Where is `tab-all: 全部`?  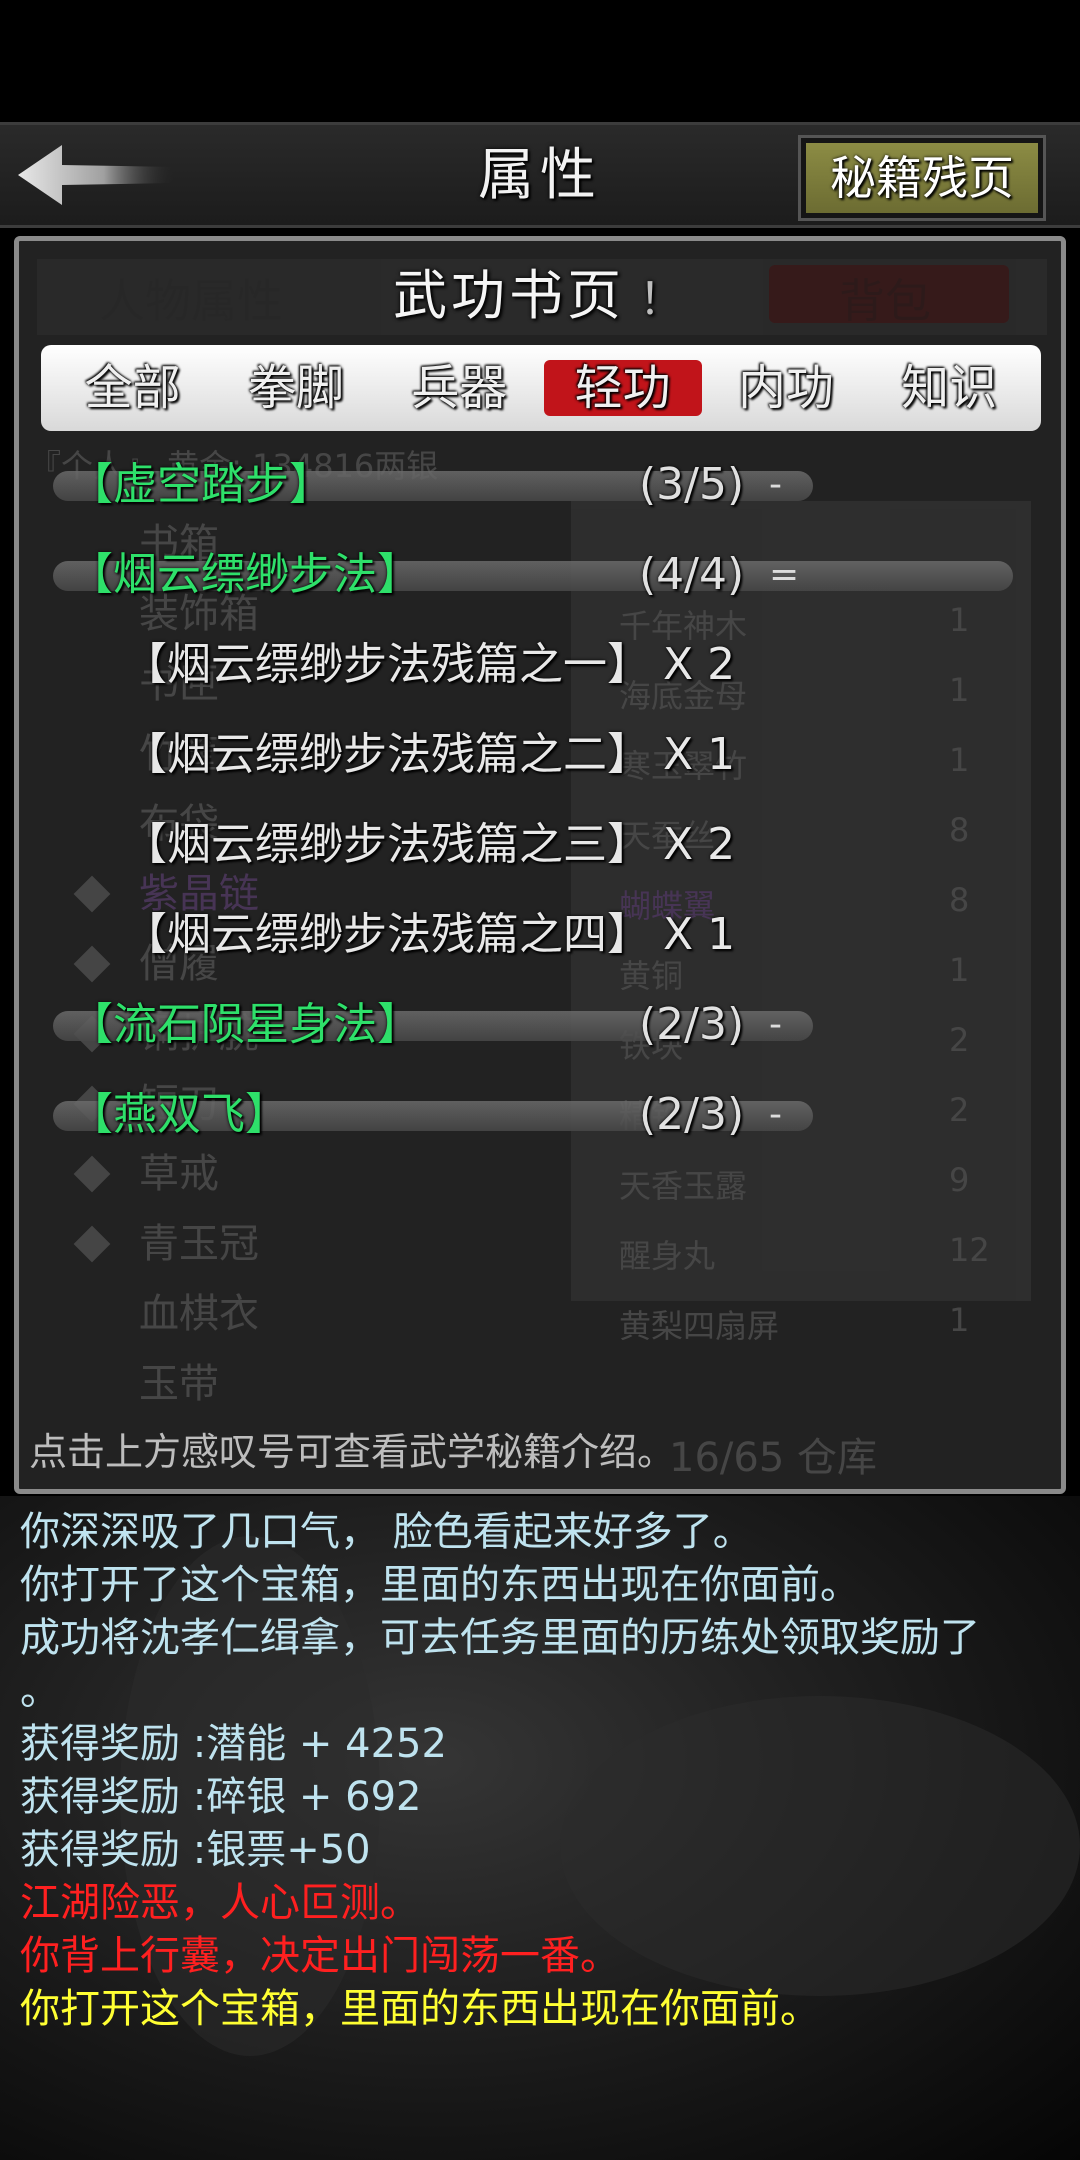 tab-all: 全部 is located at coordinates (133, 388).